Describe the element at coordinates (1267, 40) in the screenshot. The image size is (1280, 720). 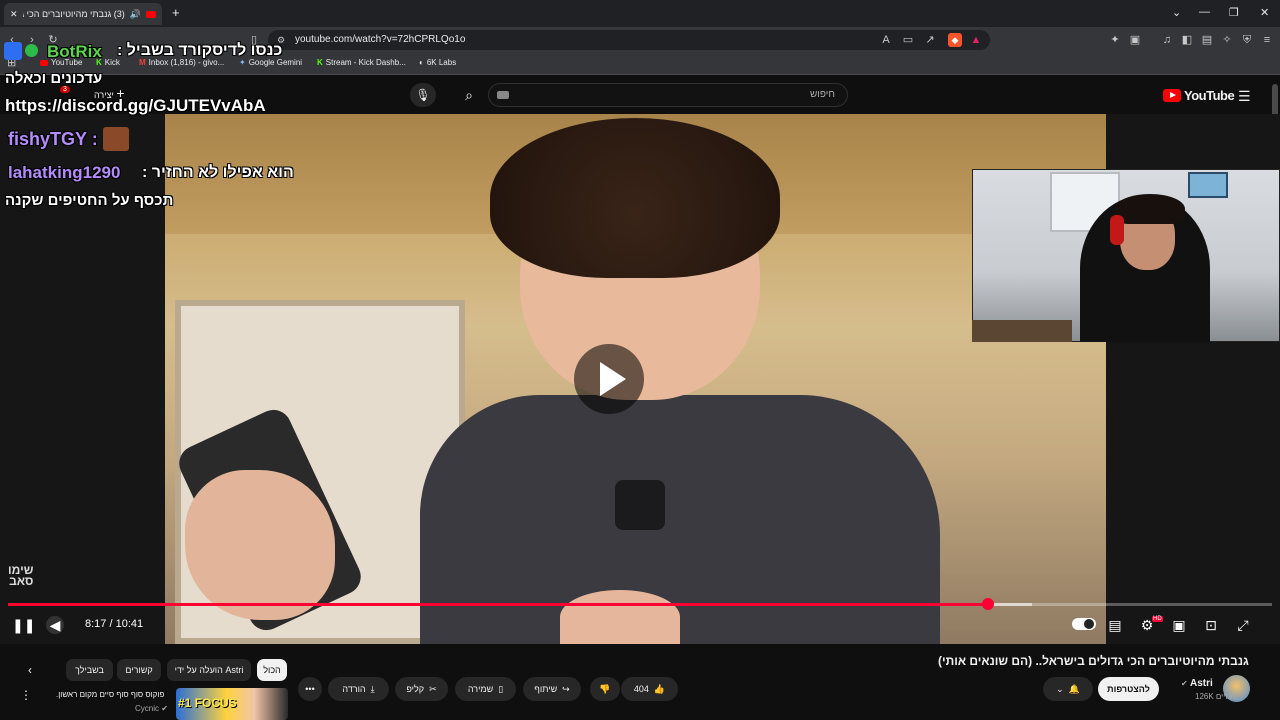
I see `browser-menu-icon: ≡` at that location.